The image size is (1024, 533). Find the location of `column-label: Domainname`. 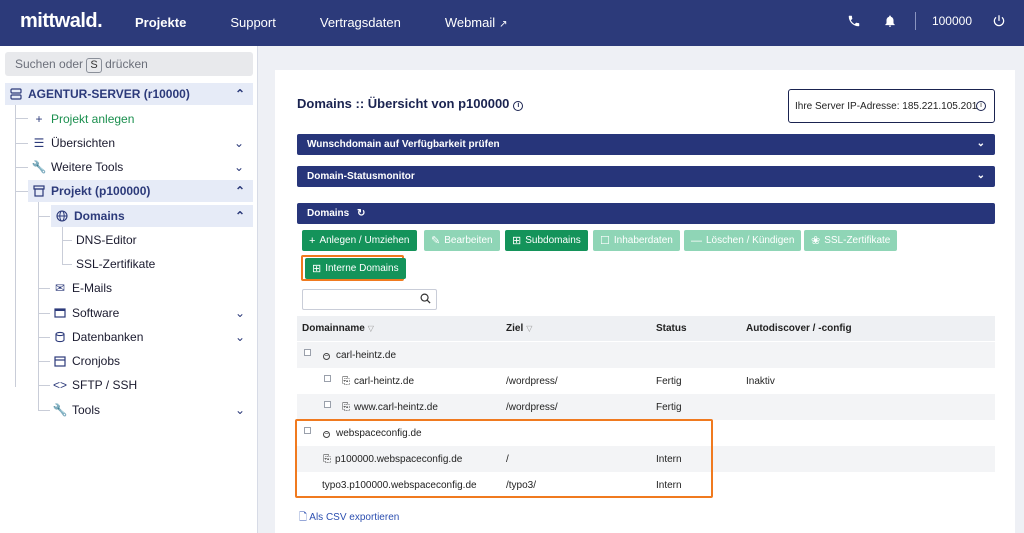

column-label: Domainname is located at coordinates (333, 328).